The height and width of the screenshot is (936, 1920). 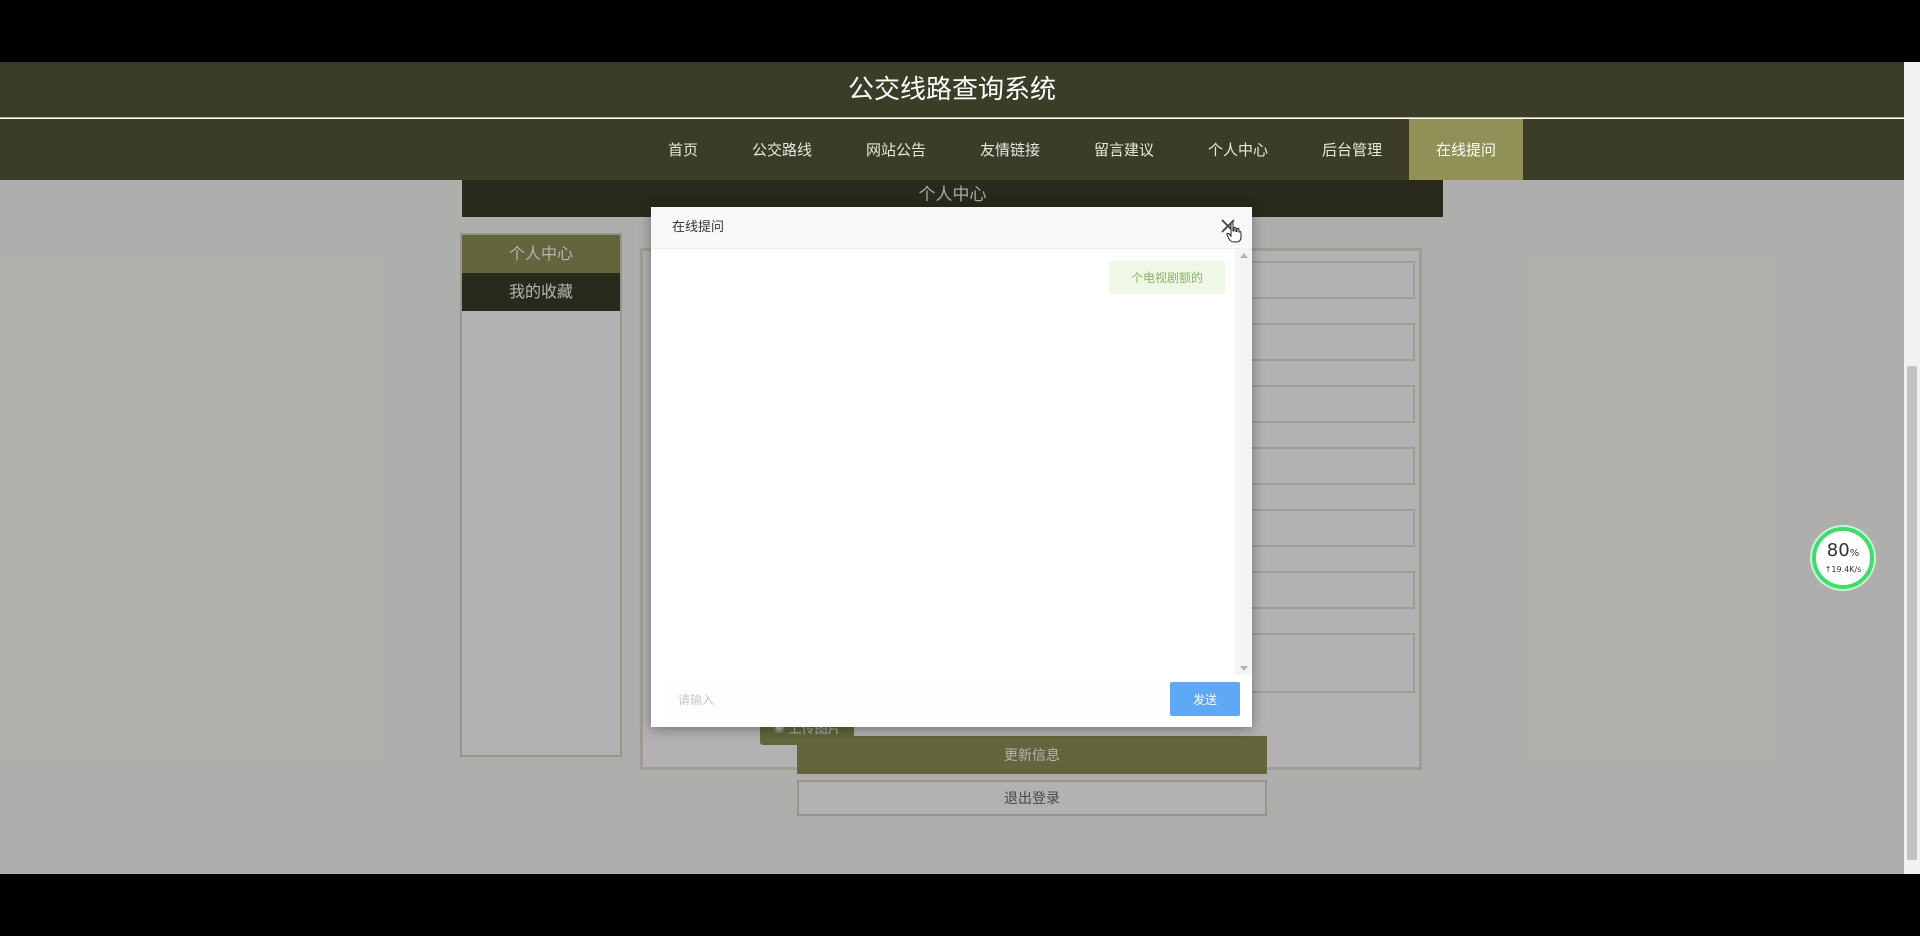 I want to click on nav-item-admin: 后台管理, so click(x=1352, y=149).